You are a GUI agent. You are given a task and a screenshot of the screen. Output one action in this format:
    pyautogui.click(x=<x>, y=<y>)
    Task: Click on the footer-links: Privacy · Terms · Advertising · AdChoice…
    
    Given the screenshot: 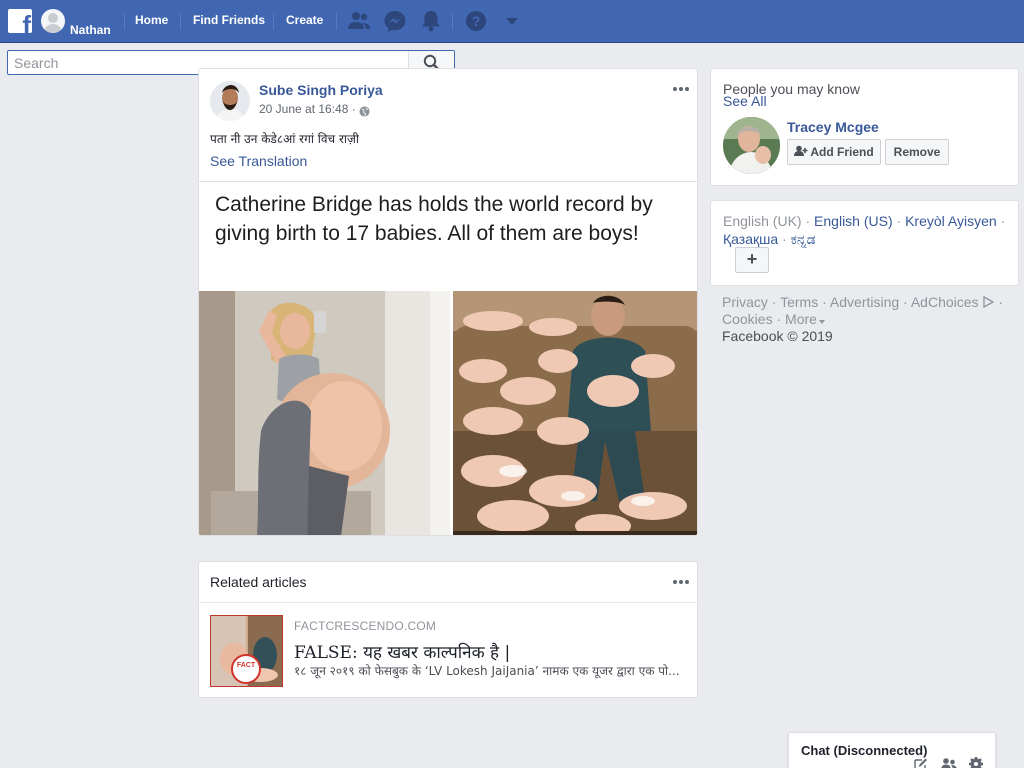 What is the action you would take?
    pyautogui.click(x=862, y=310)
    